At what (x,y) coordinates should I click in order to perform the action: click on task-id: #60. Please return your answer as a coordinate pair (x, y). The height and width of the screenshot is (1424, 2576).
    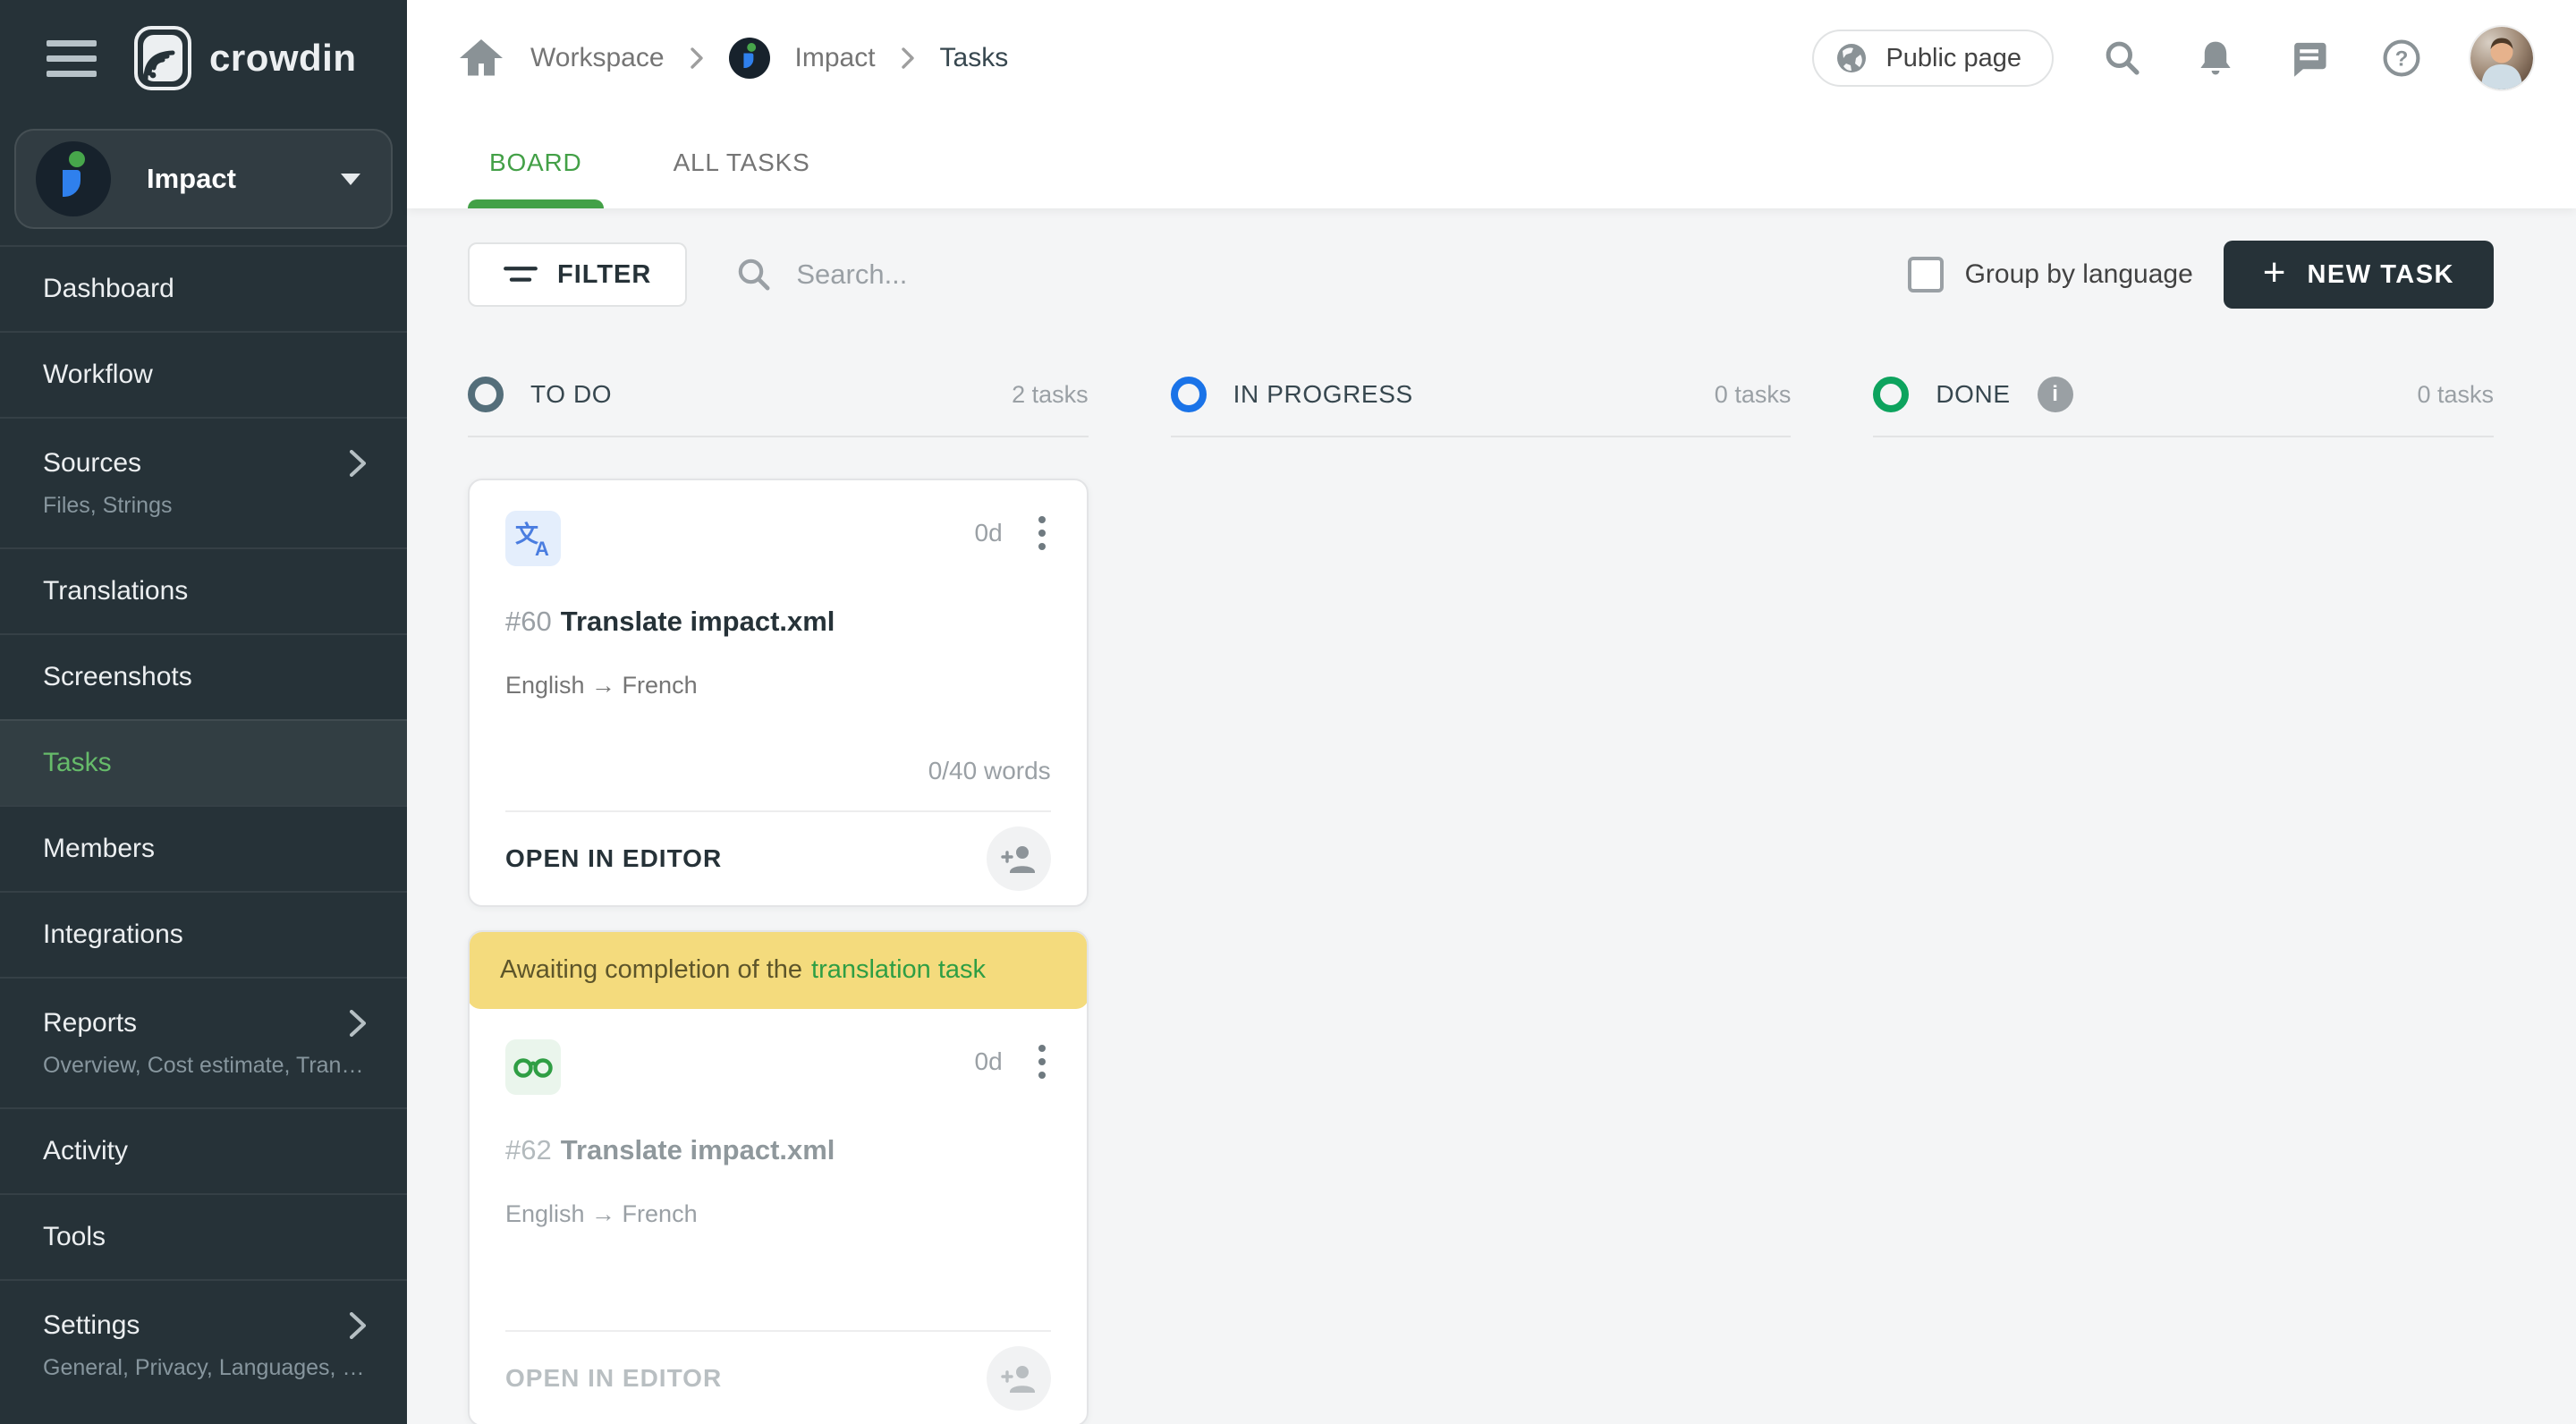
    Looking at the image, I should click on (528, 621).